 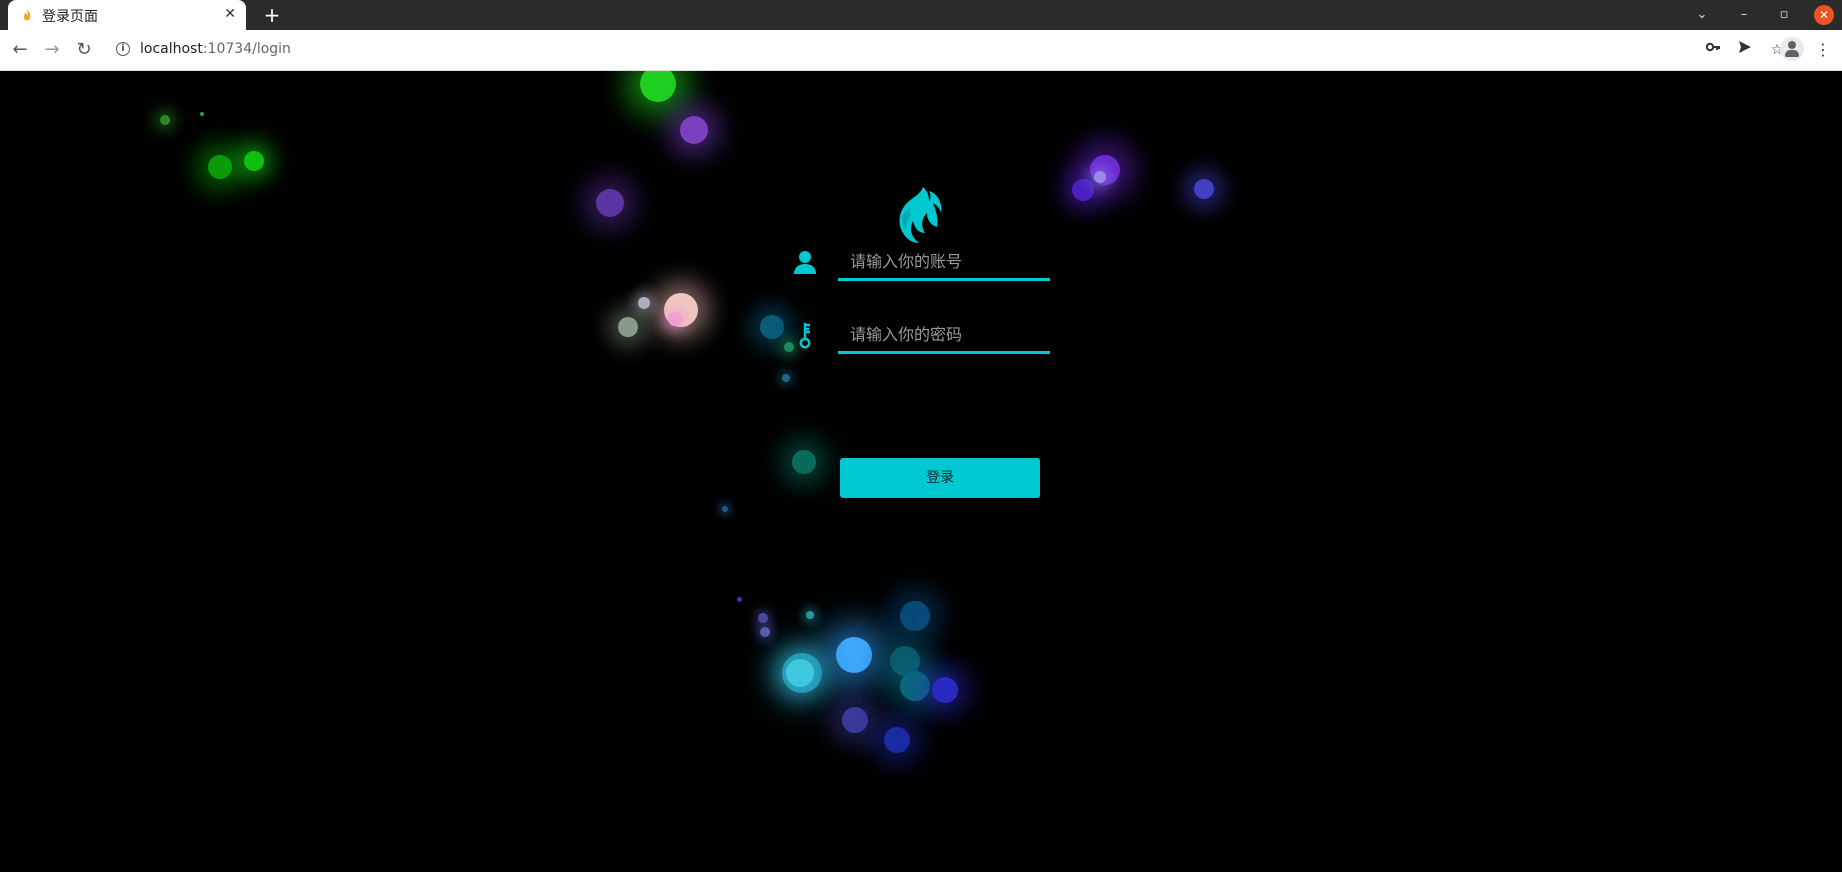 I want to click on send-icon, so click(x=1745, y=50).